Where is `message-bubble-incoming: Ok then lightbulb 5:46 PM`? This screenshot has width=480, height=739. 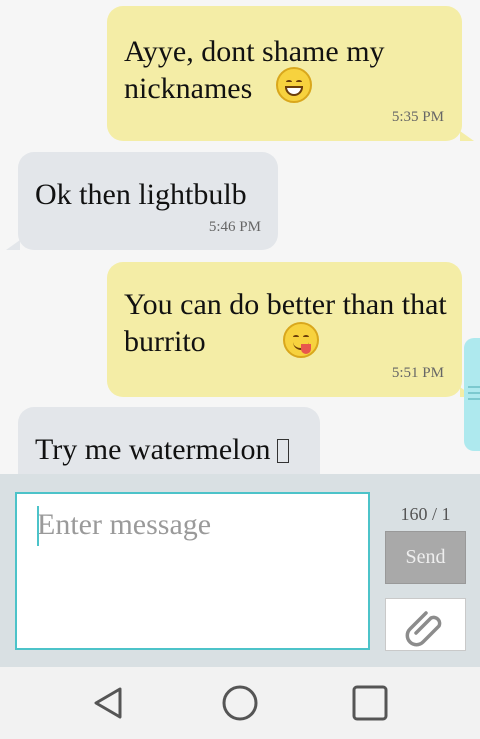 message-bubble-incoming: Ok then lightbulb 5:46 PM is located at coordinates (148, 201).